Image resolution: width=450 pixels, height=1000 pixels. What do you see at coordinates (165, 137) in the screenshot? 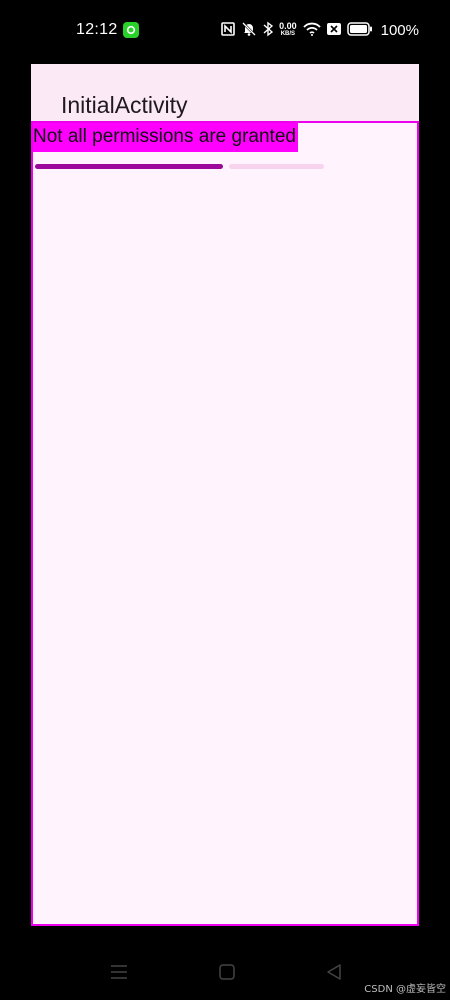
I see `permission-status-text: Not all permissions are granted` at bounding box center [165, 137].